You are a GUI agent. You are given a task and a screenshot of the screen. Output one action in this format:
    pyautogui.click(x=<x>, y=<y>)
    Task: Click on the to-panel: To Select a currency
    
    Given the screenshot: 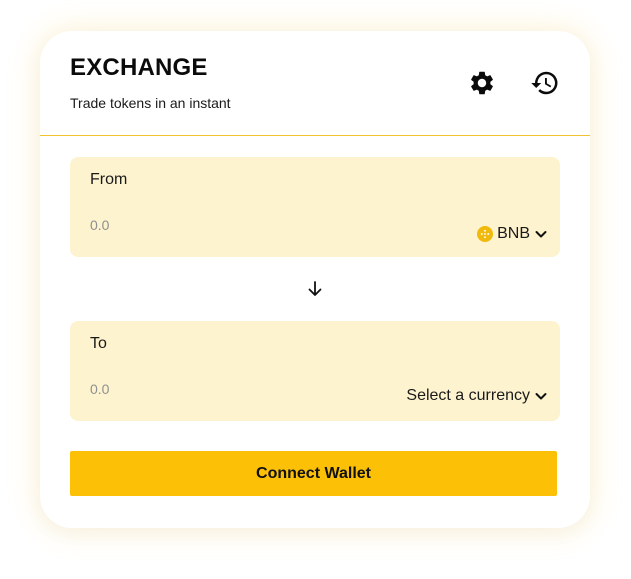 What is the action you would take?
    pyautogui.click(x=315, y=371)
    